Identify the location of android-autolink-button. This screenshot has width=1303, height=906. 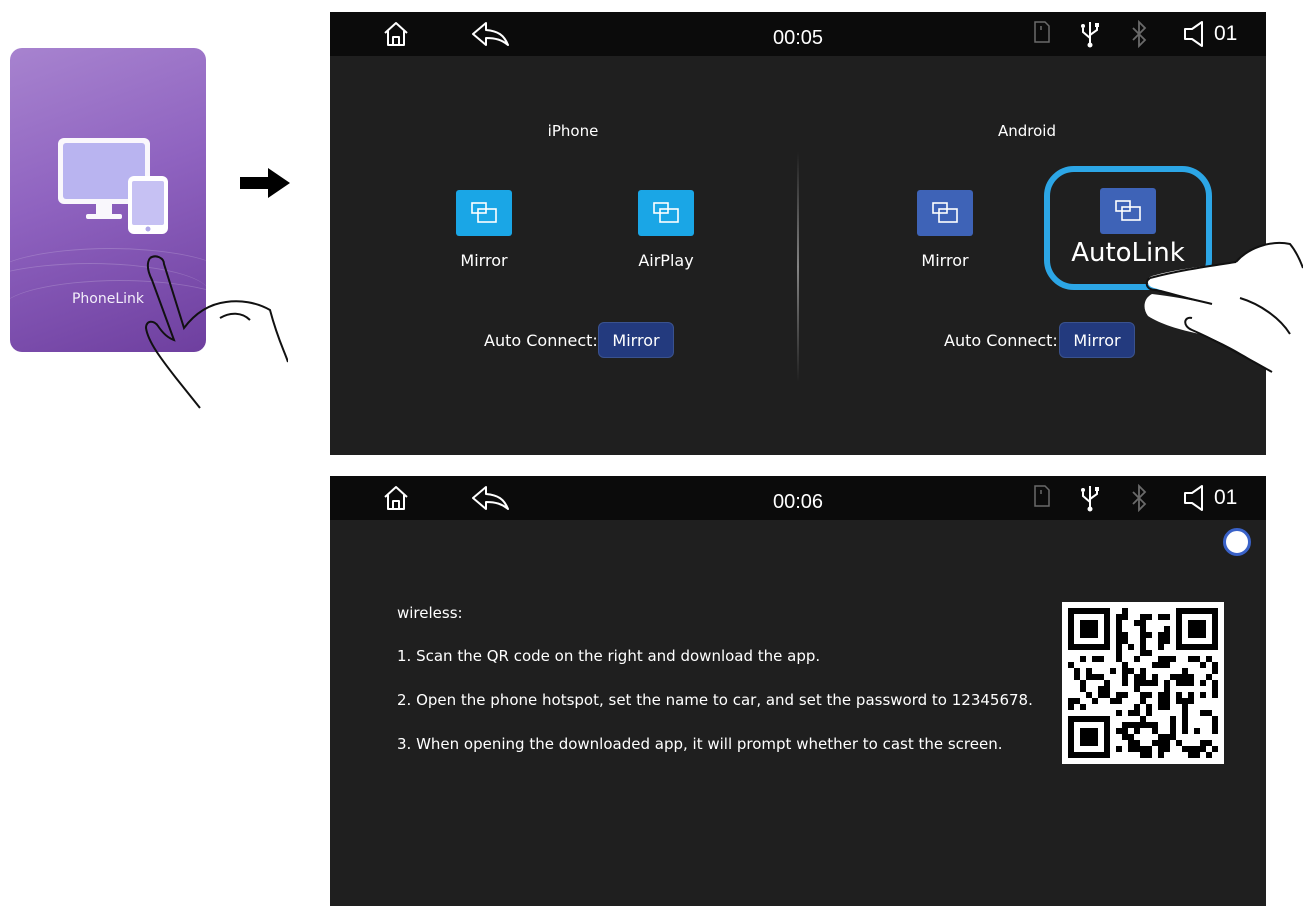
(1128, 211).